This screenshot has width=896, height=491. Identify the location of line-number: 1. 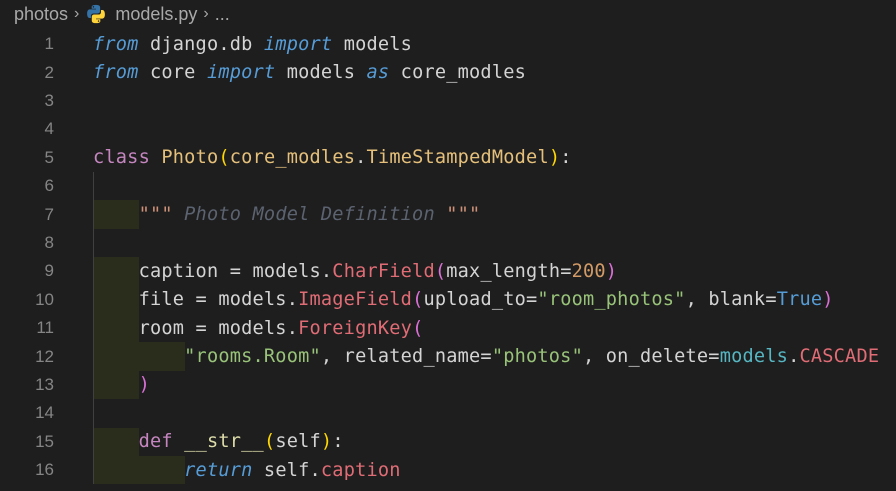
(49, 44).